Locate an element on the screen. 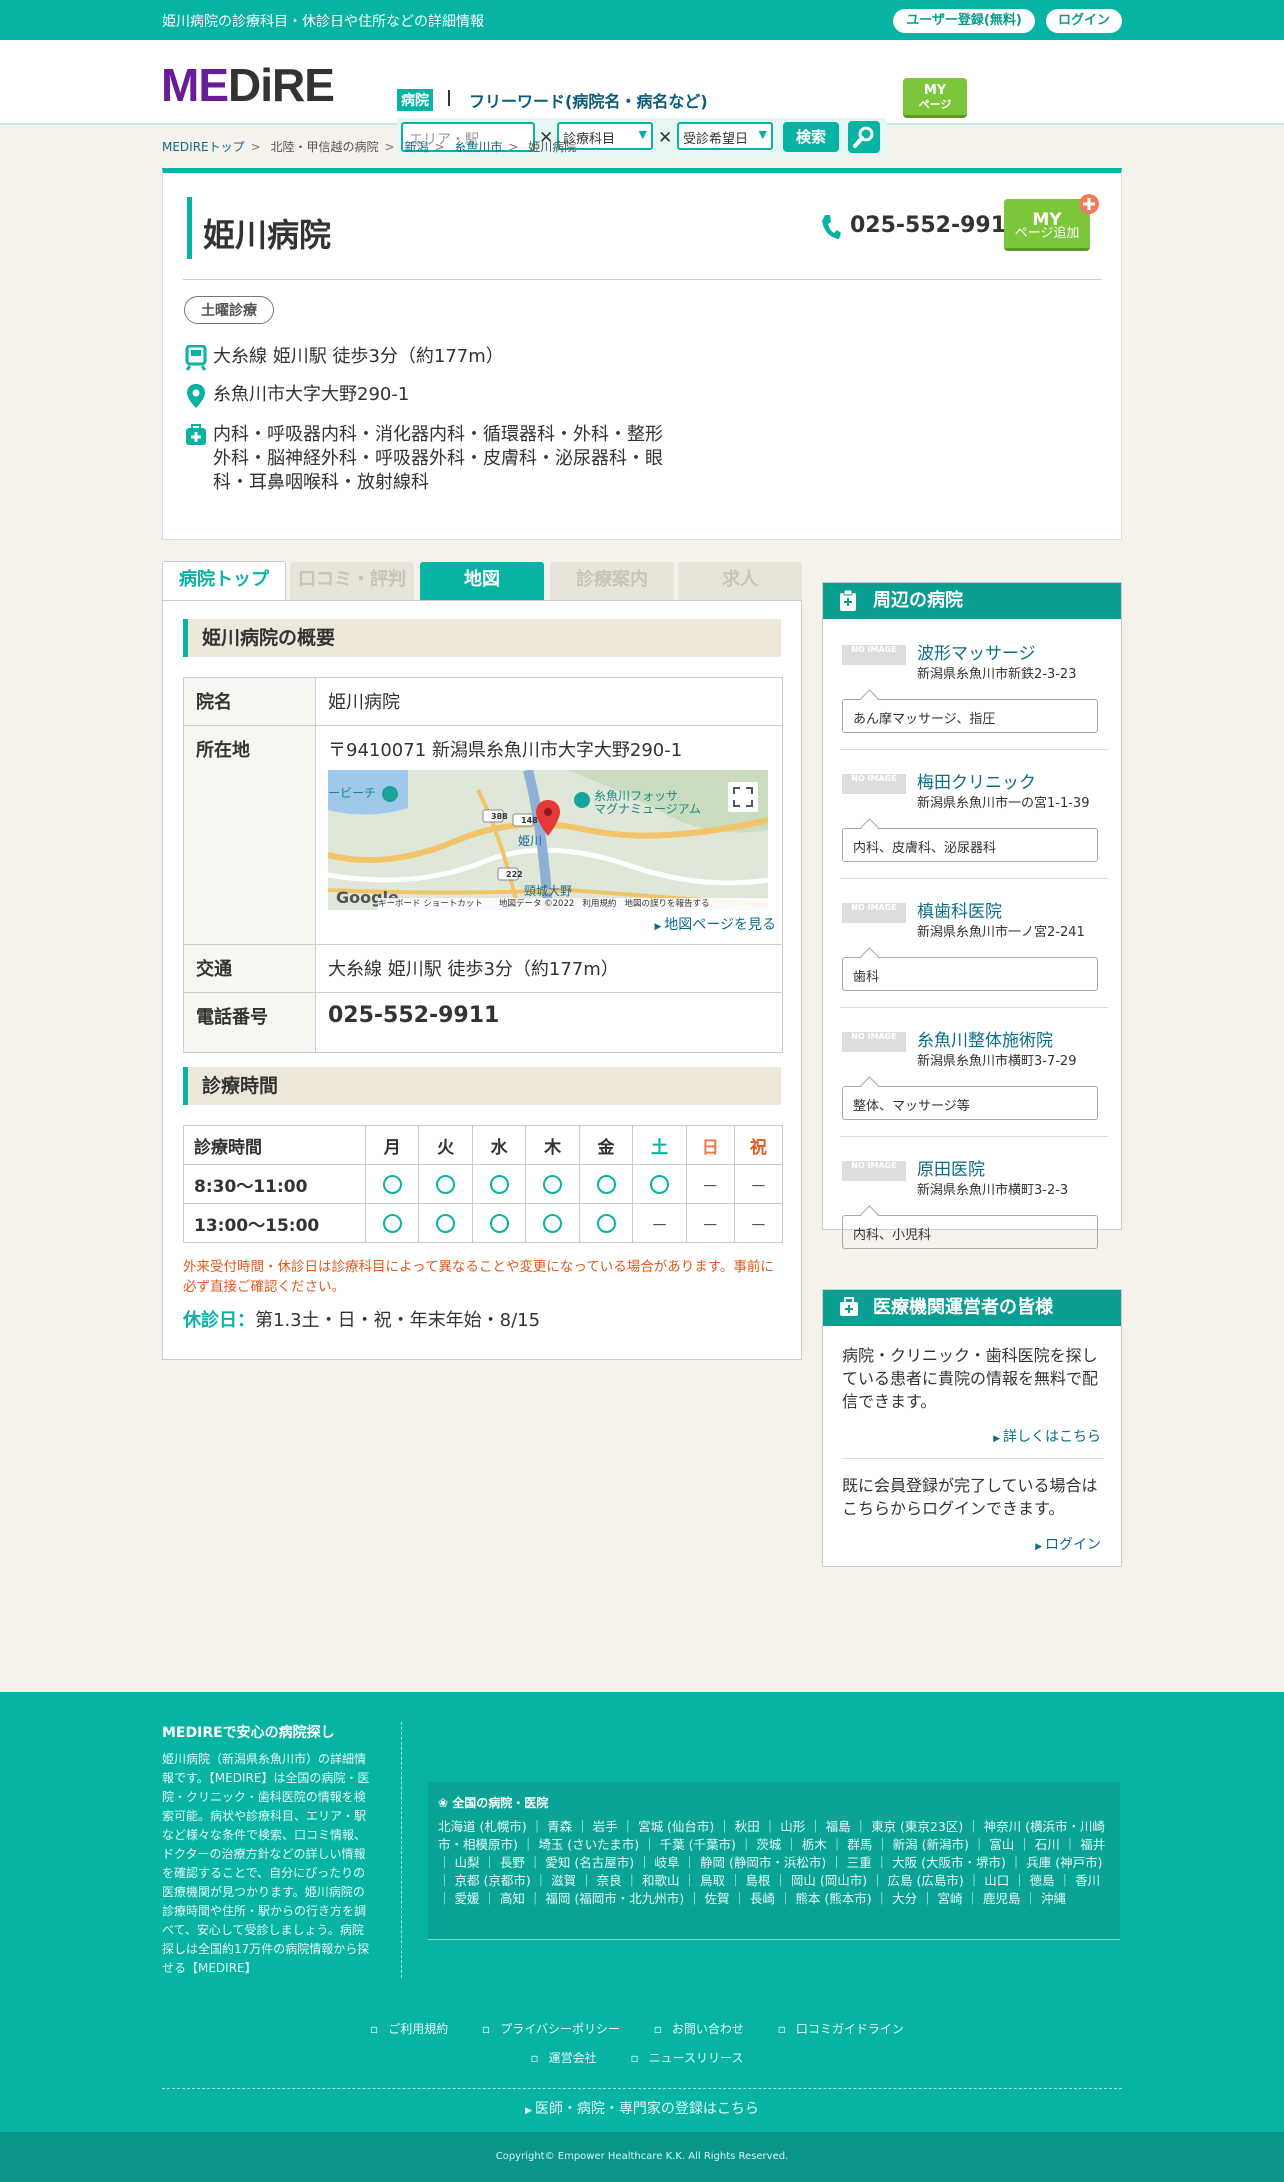  list-item: NO IMAGE 原田医院 新潟県糸魚川市横町3-2-3 内科、小児科 is located at coordinates (973, 1205).